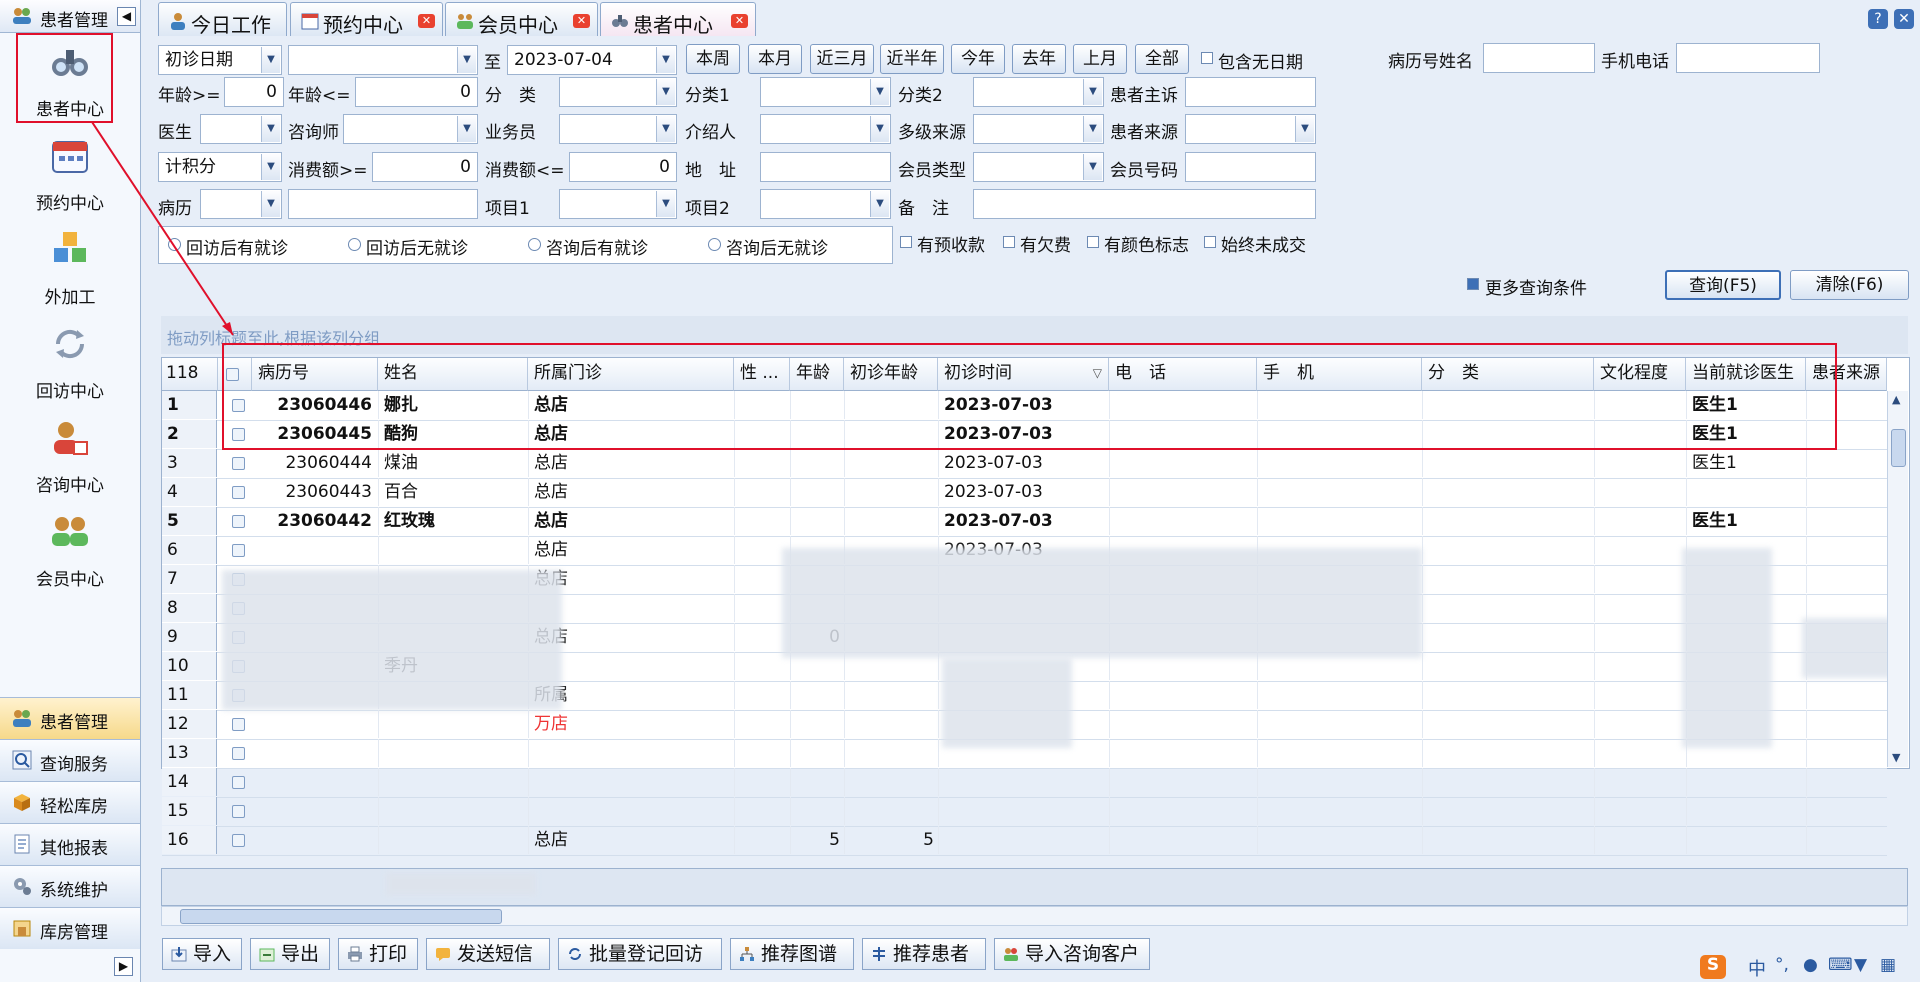 The width and height of the screenshot is (1920, 982). I want to click on group-by-panel: 拖动列标题至此,根据该列分组, so click(1034, 335).